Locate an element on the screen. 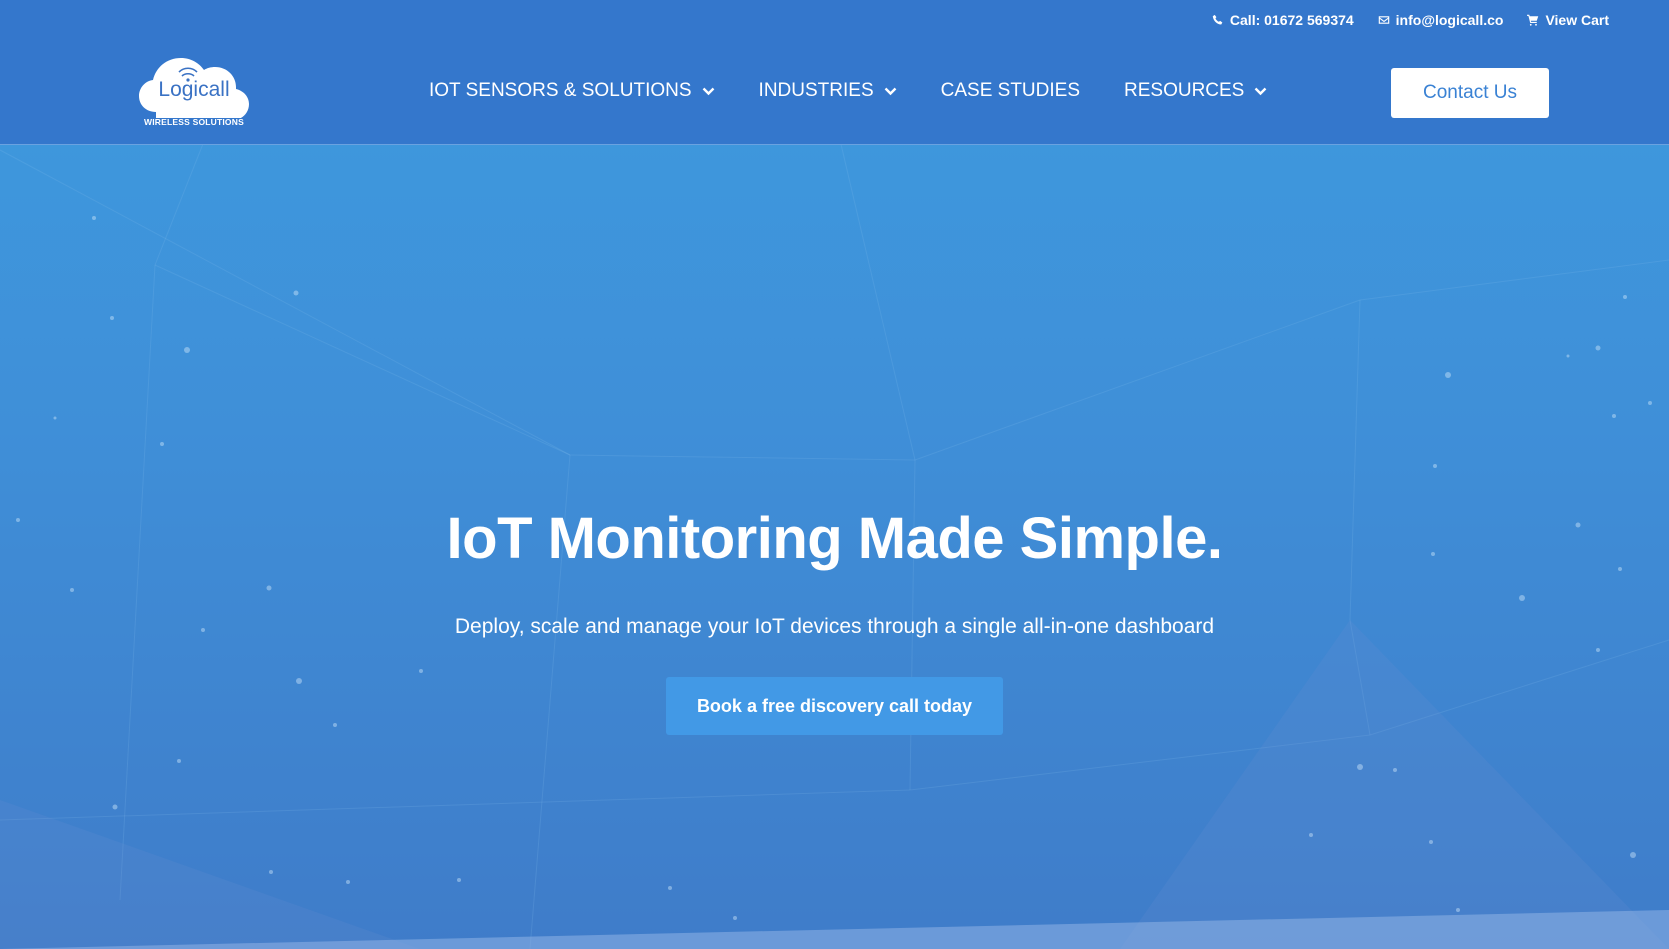 The width and height of the screenshot is (1669, 949). call-link: Call: 01672 569374 is located at coordinates (1283, 20).